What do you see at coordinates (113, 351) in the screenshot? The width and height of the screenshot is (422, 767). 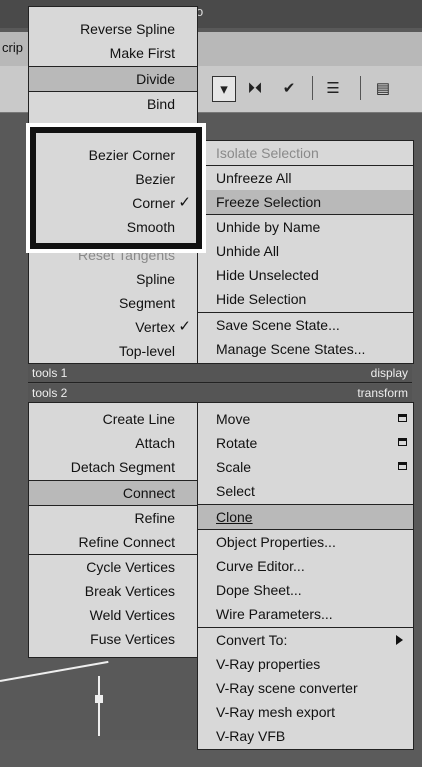 I see `menu-item-top-level: Top-level` at bounding box center [113, 351].